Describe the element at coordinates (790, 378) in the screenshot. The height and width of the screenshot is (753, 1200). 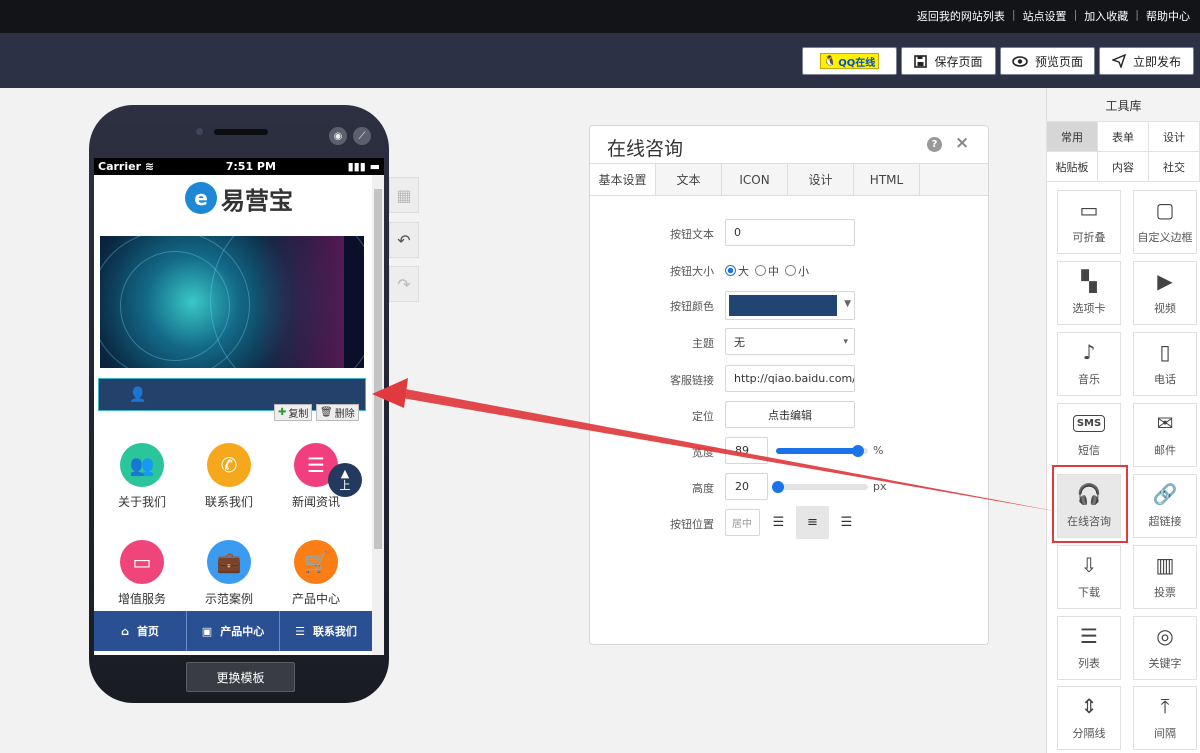
I see `service-link-input: http://qiao.baidu.com/?i` at that location.